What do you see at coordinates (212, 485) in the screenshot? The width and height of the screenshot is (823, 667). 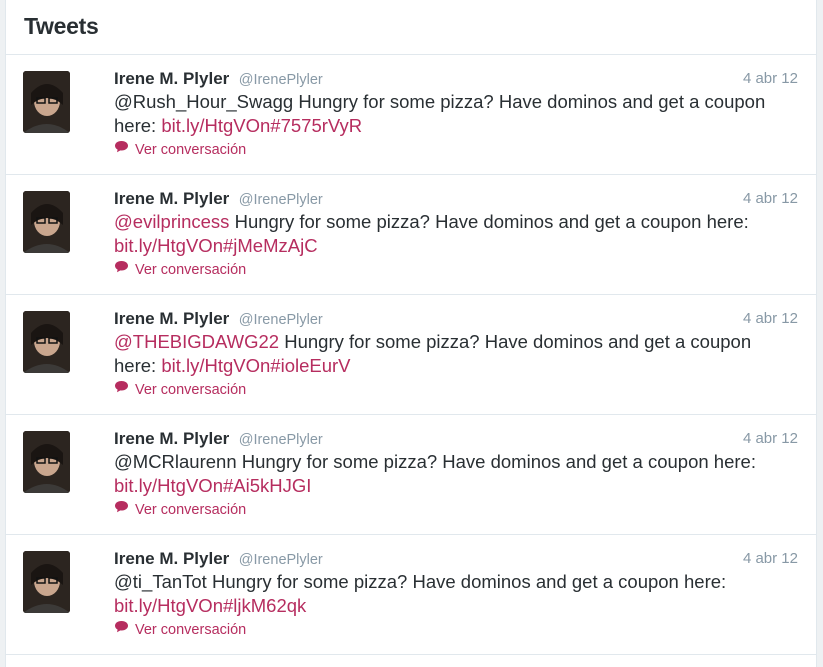 I see `tweet-link: bit.ly/HtgVOn#Ai5kHJGI` at bounding box center [212, 485].